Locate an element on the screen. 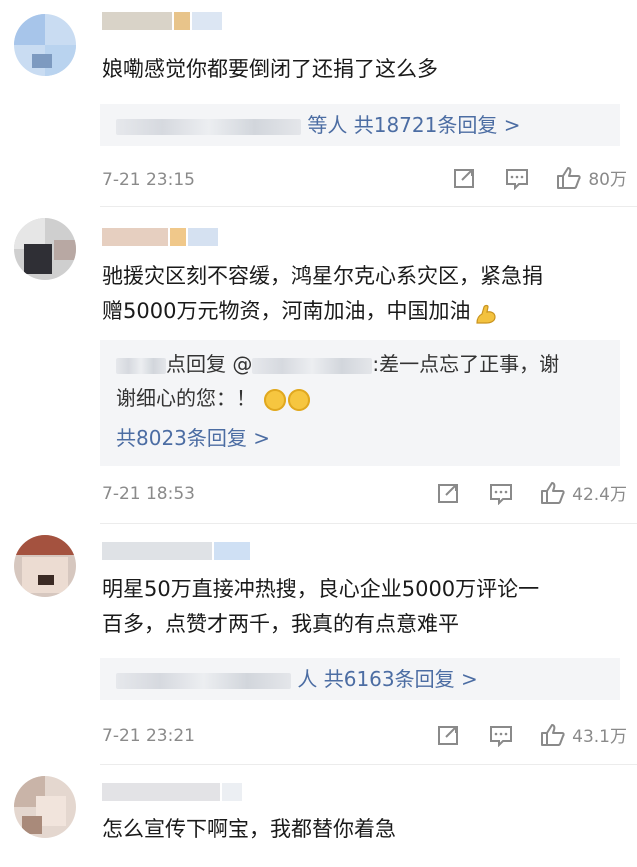 The image size is (637, 867). timestamp: 7-21 23:15 is located at coordinates (148, 180).